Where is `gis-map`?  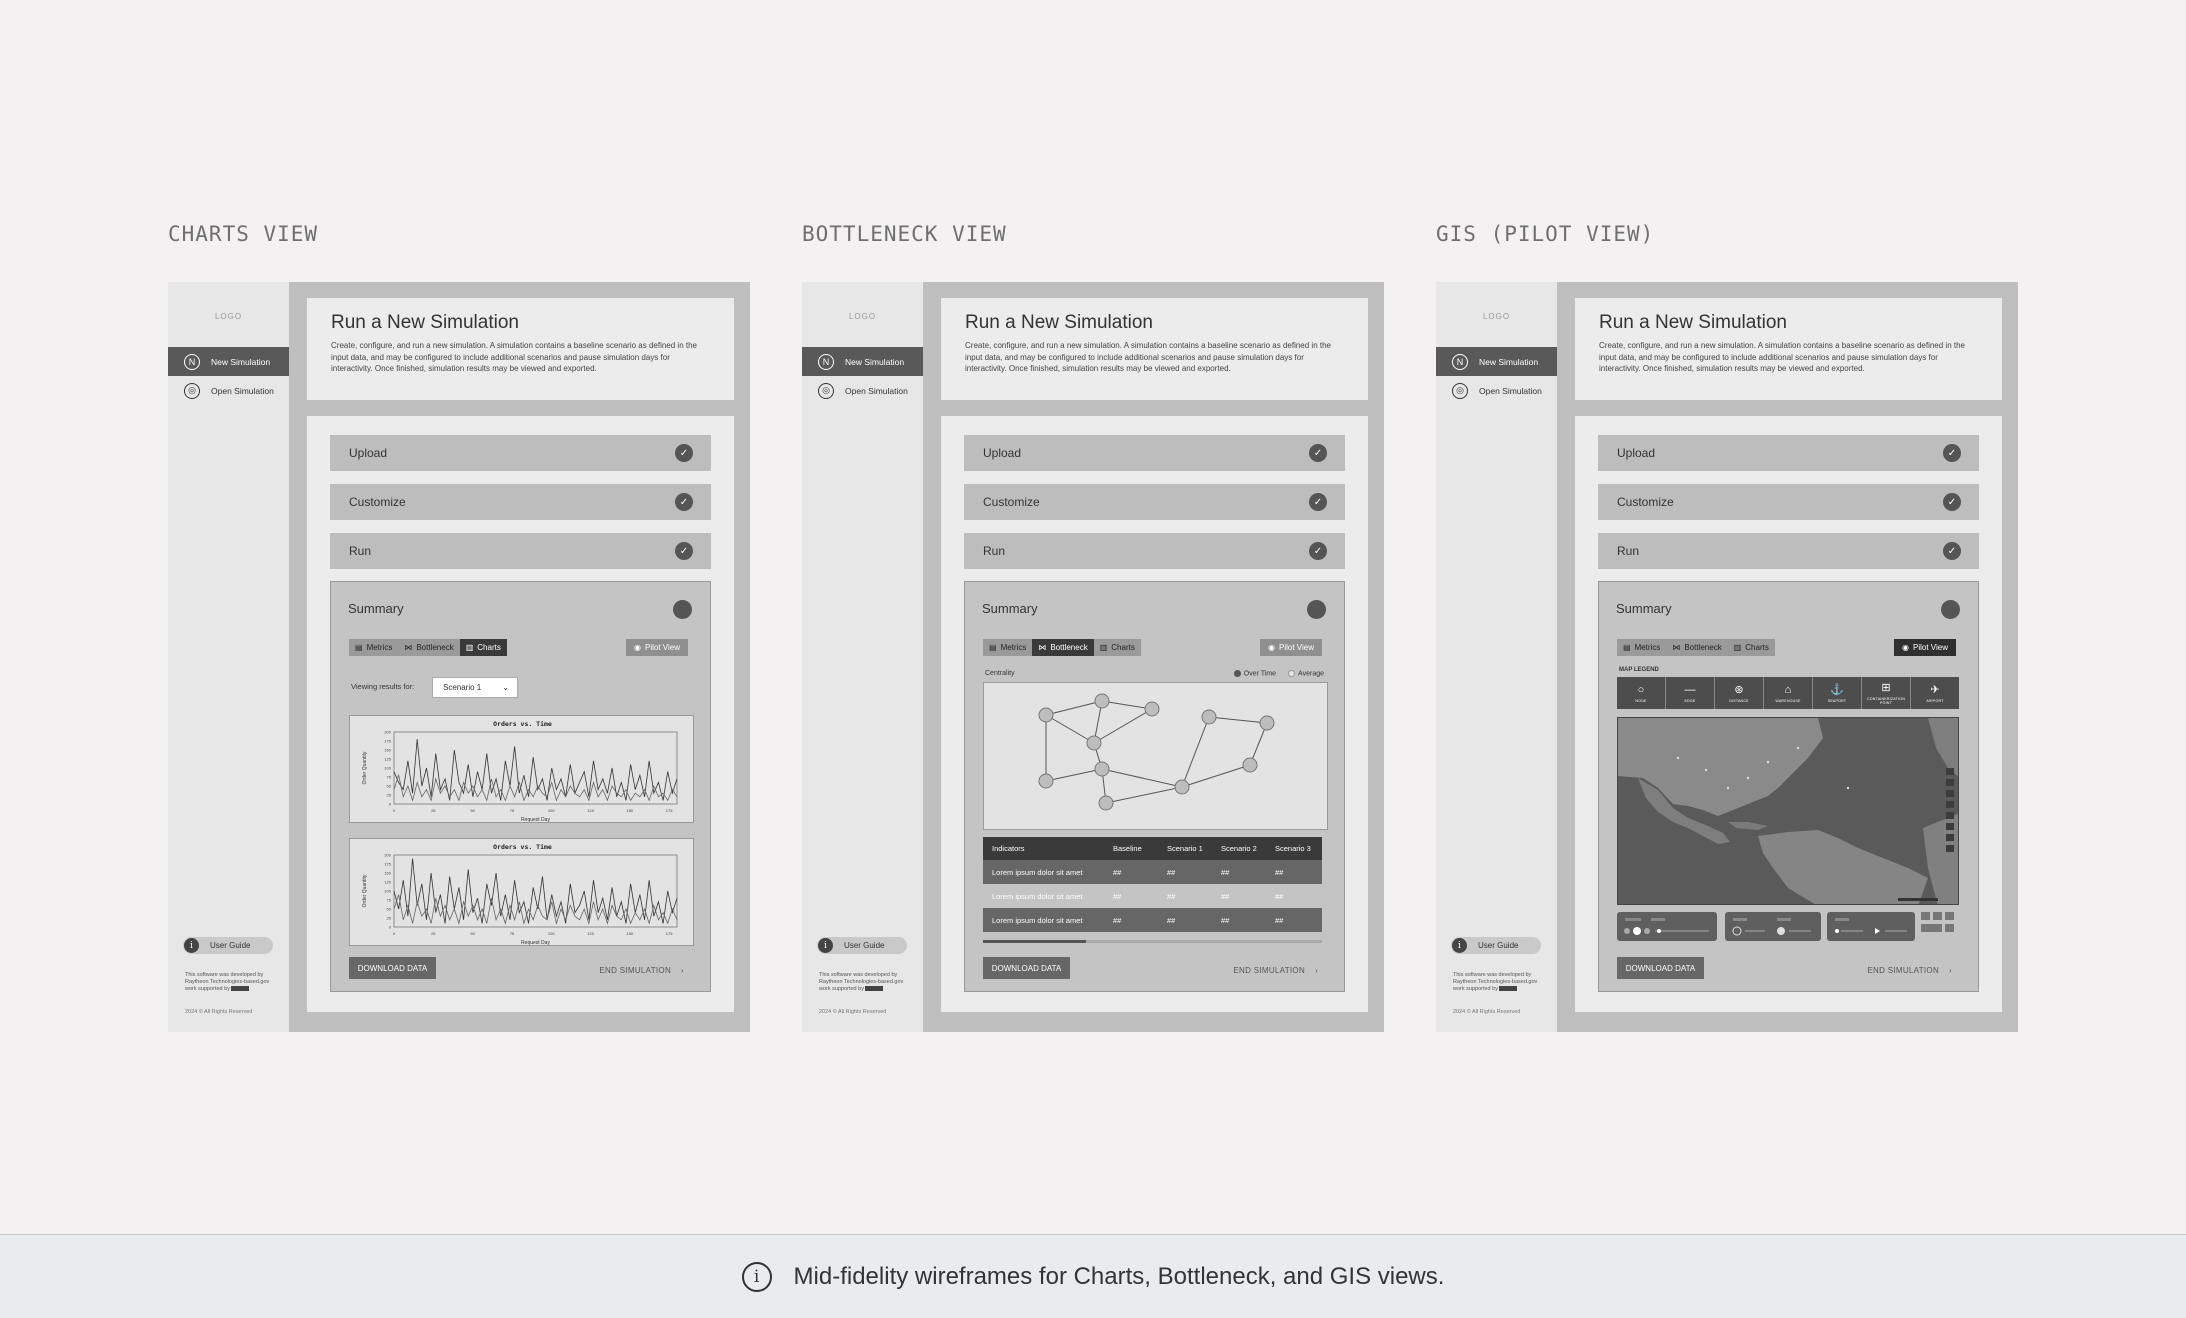 gis-map is located at coordinates (1788, 811).